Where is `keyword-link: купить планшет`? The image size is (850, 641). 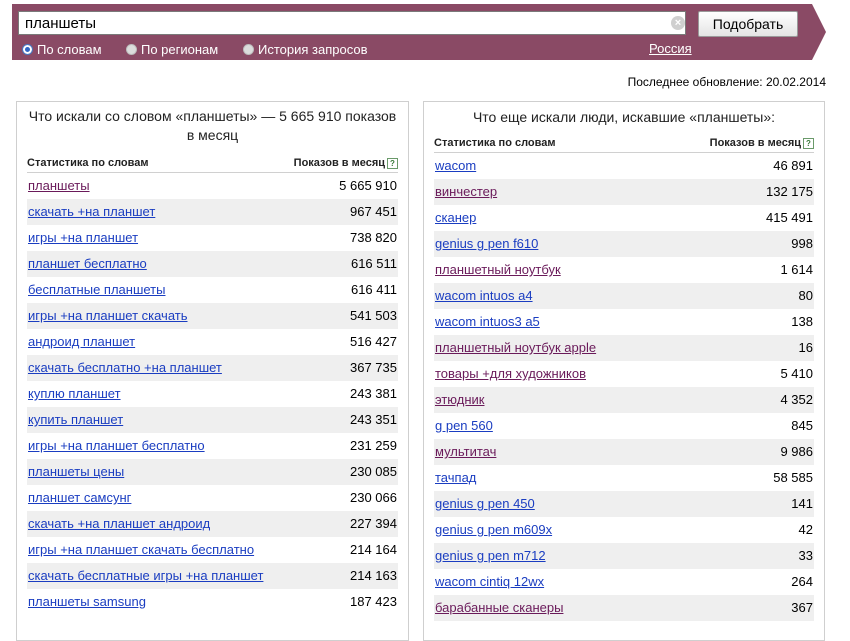 keyword-link: купить планшет is located at coordinates (75, 419).